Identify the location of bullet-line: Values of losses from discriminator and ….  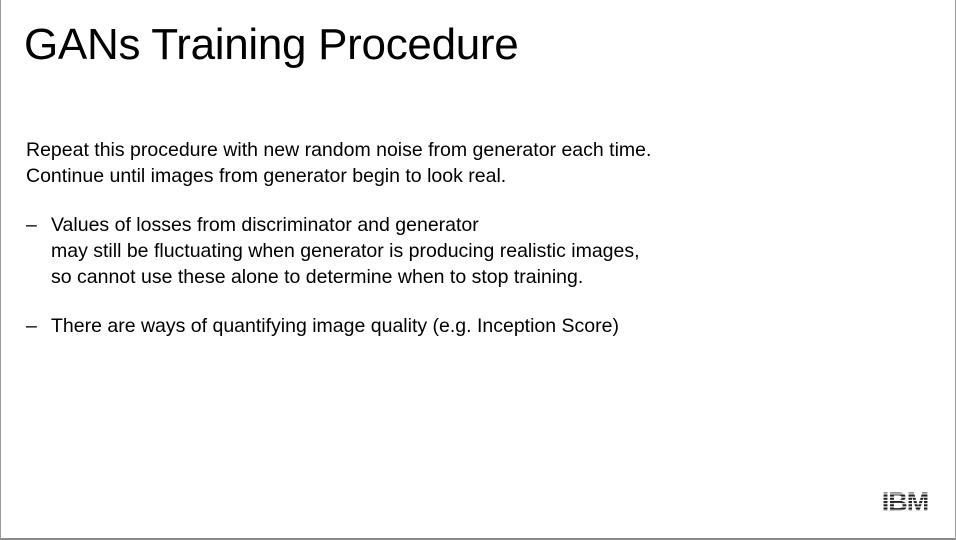
(265, 225).